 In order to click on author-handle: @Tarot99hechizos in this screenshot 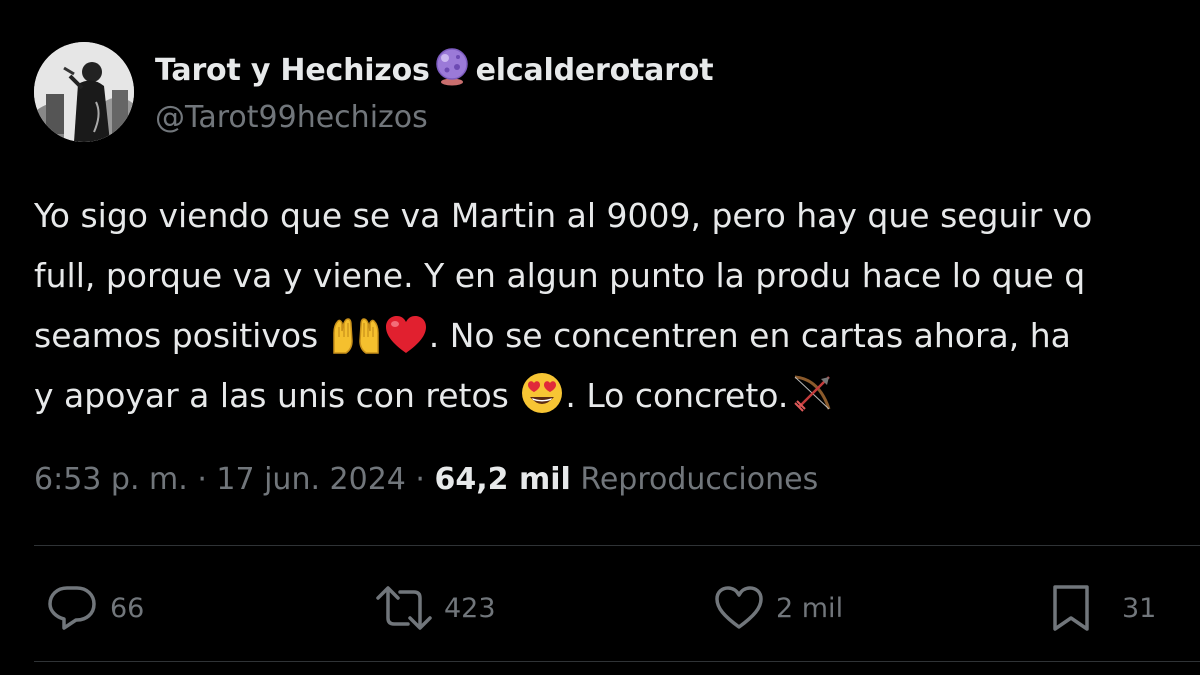, I will do `click(291, 117)`.